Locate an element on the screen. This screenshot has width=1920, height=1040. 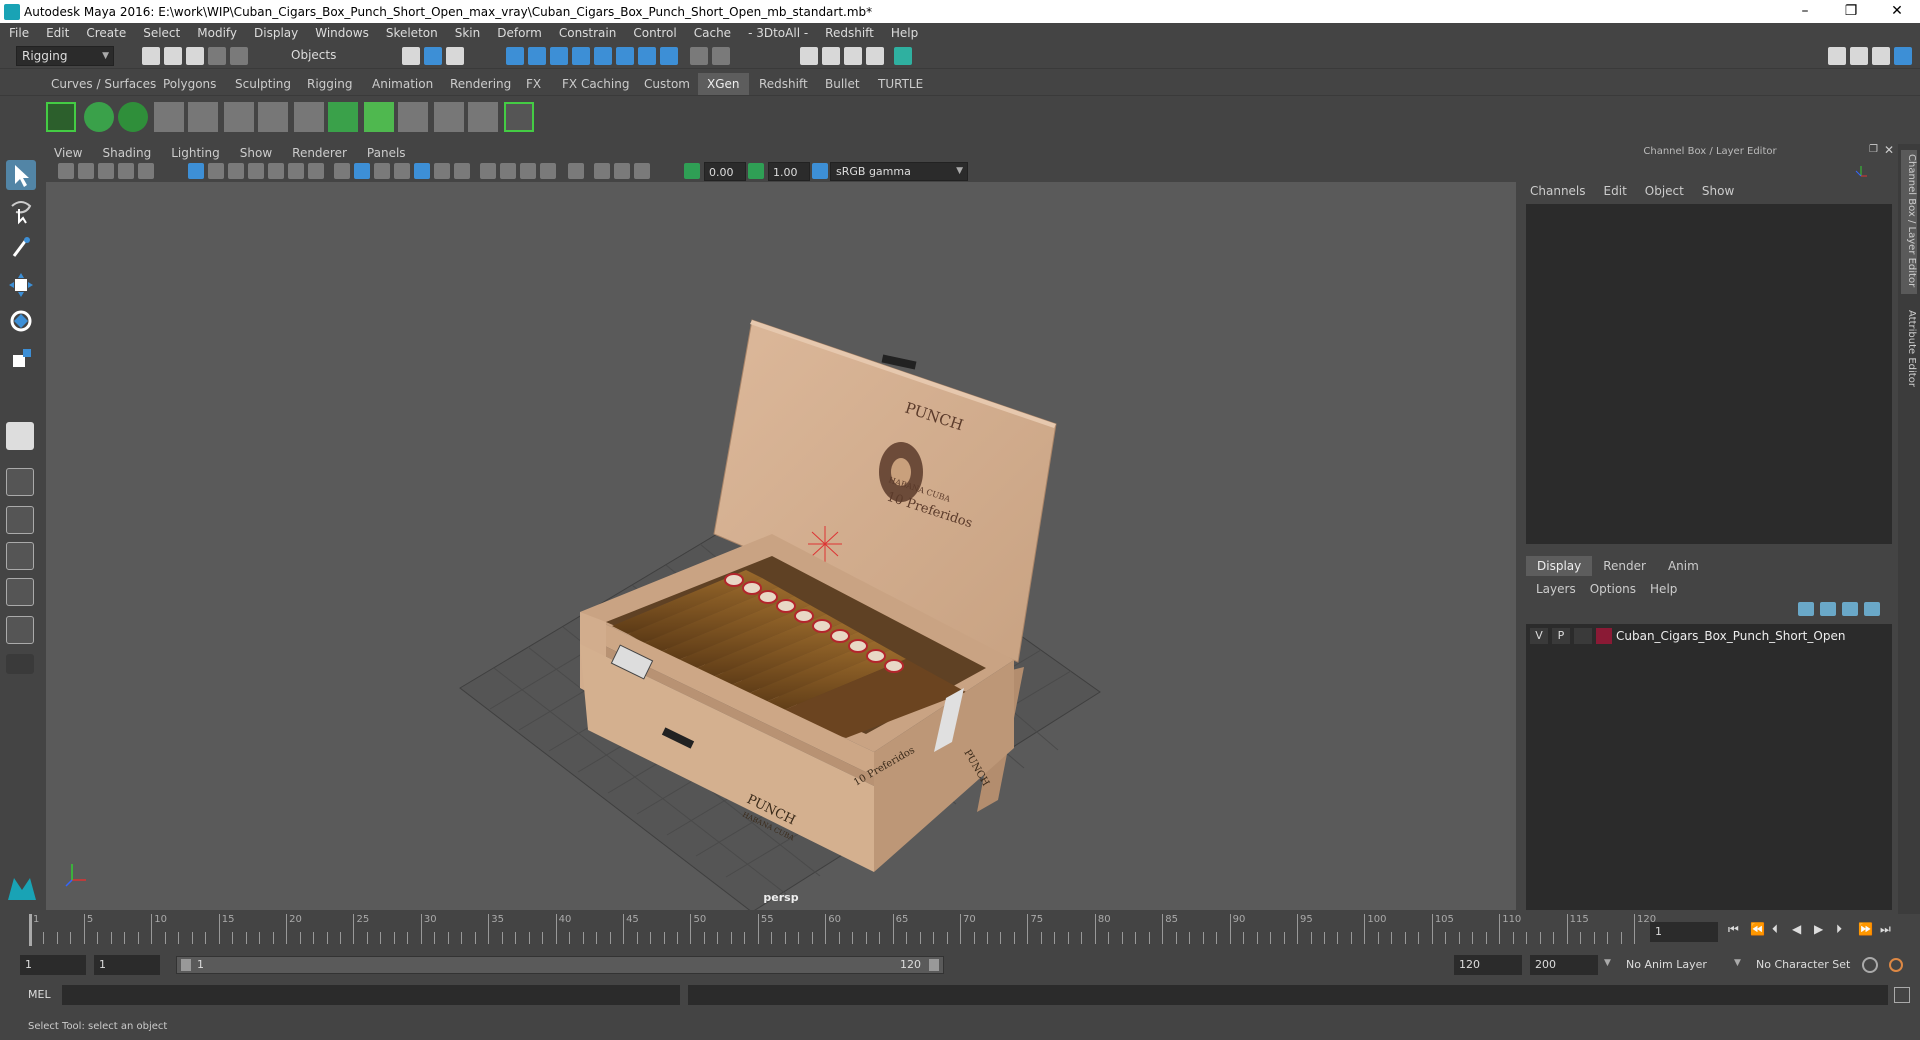
layer-color-swatch is located at coordinates (1604, 636).